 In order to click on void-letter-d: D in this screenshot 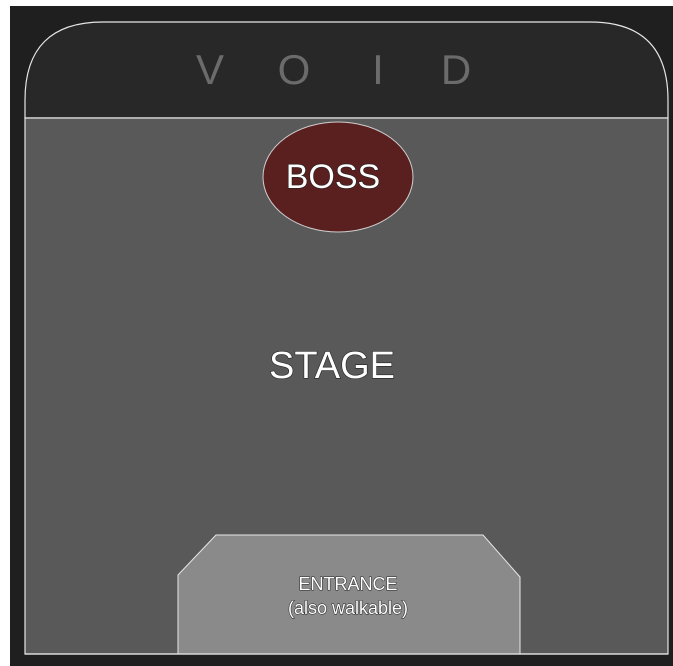, I will do `click(456, 69)`.